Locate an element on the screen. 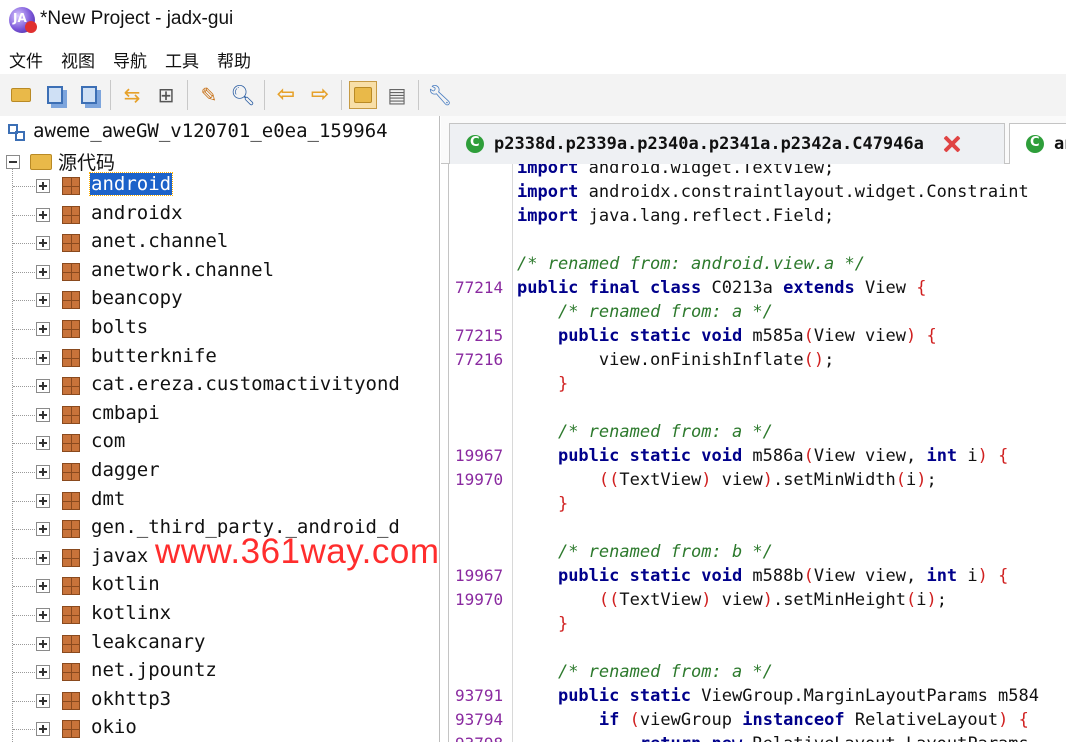  tree-package-kotlinx: kotlinx is located at coordinates (219, 615).